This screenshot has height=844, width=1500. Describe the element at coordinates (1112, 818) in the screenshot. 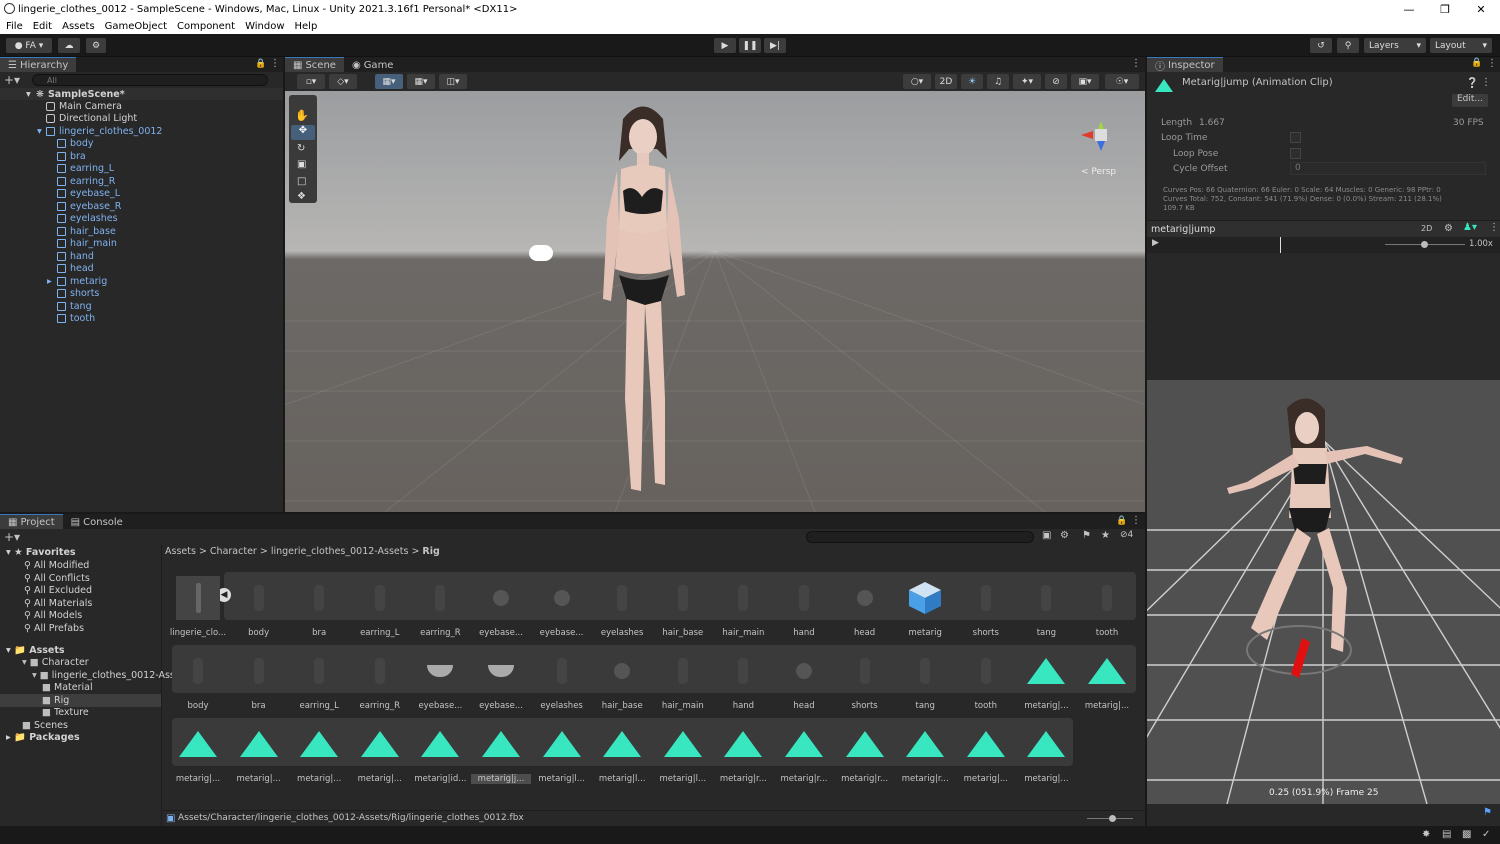

I see `icon-size-slider-handle` at that location.